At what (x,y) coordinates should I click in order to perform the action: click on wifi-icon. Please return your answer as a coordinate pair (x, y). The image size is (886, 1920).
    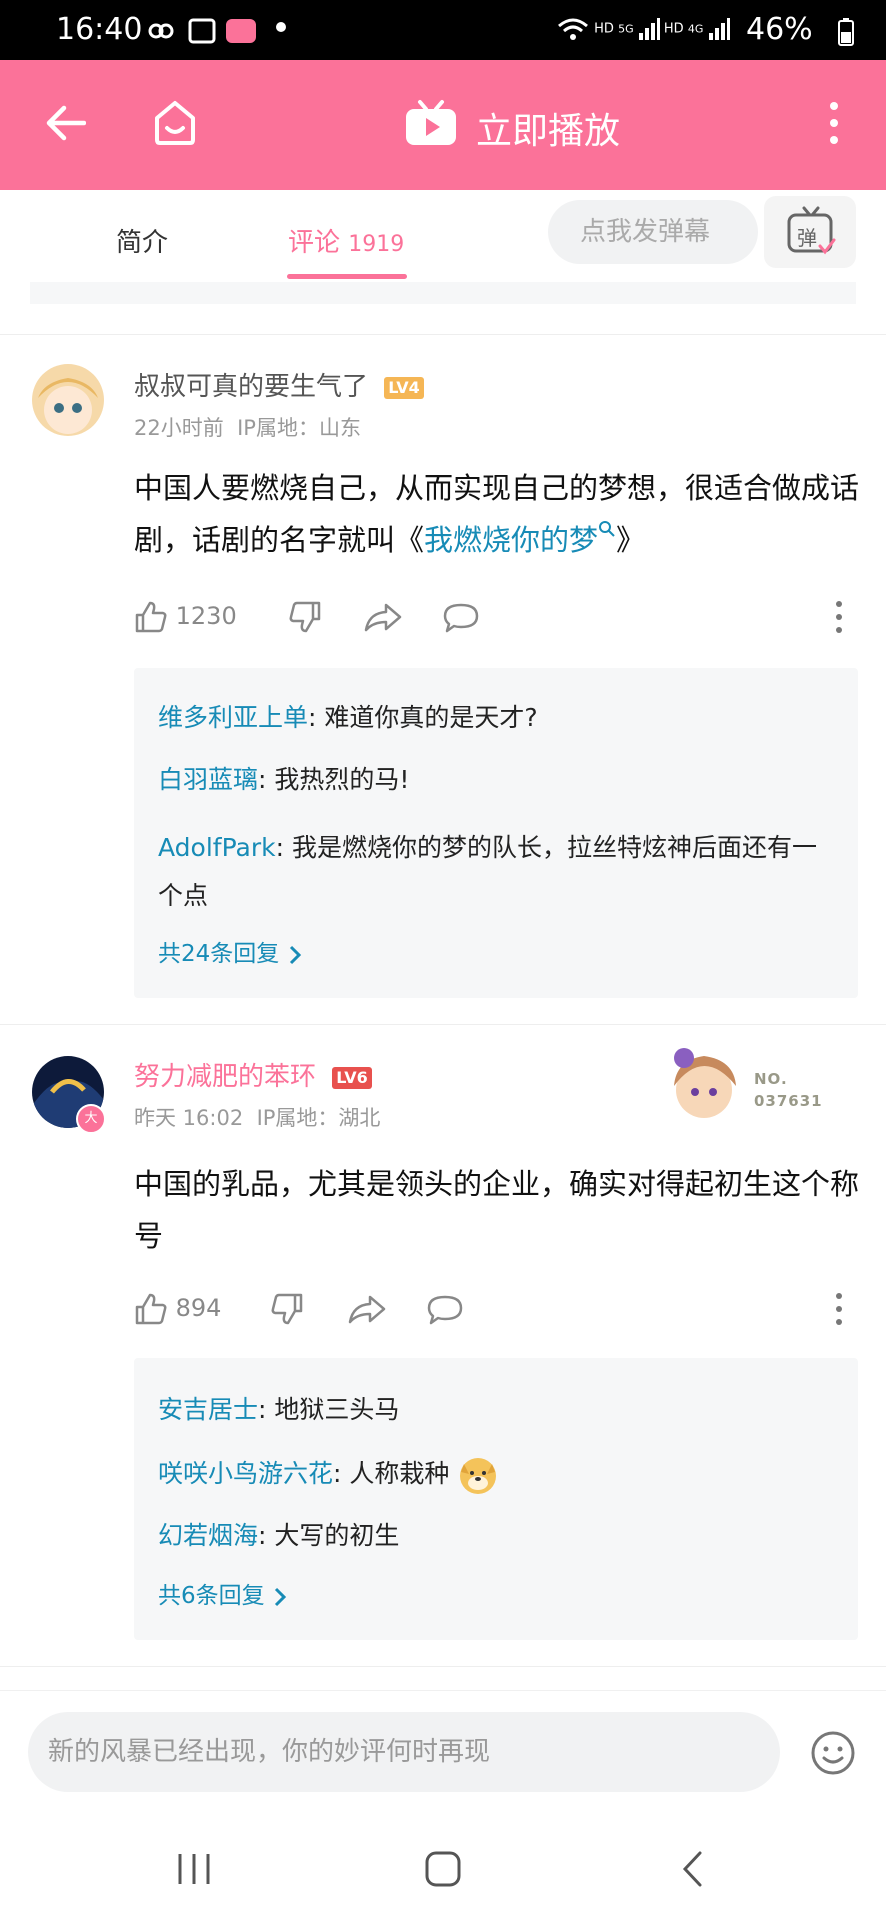
    Looking at the image, I should click on (573, 29).